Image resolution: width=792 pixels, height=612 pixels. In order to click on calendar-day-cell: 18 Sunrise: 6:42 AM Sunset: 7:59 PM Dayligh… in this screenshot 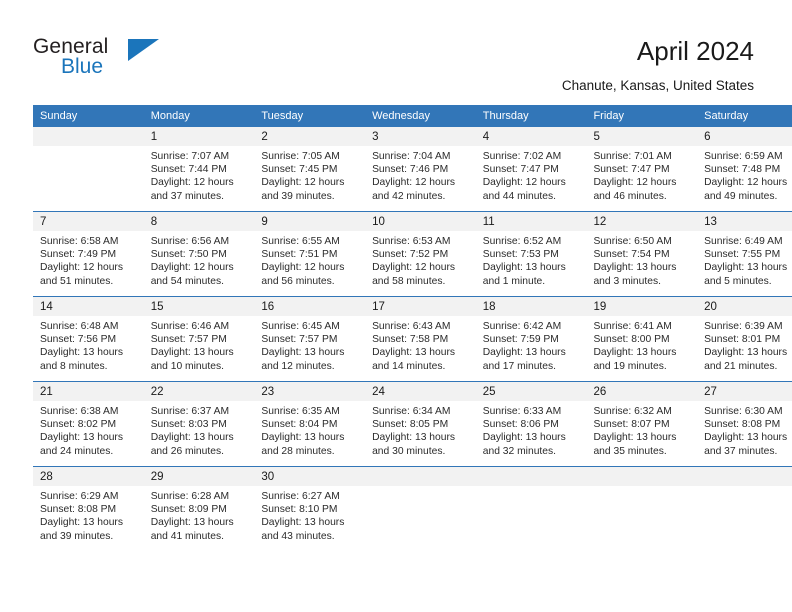, I will do `click(531, 339)`.